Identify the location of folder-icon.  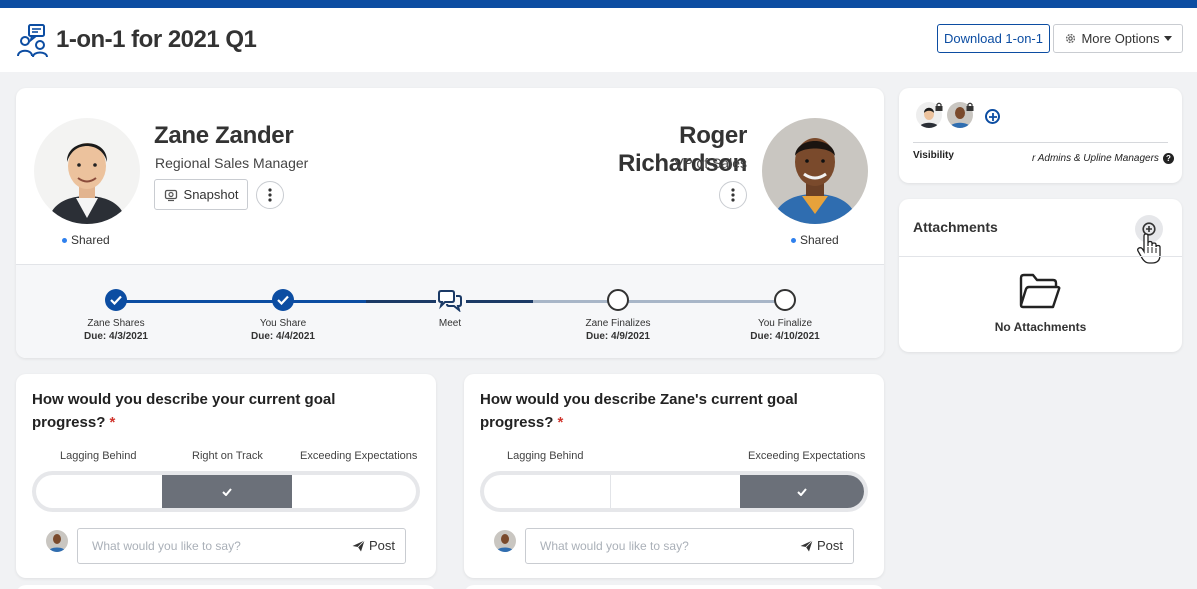
(1040, 291).